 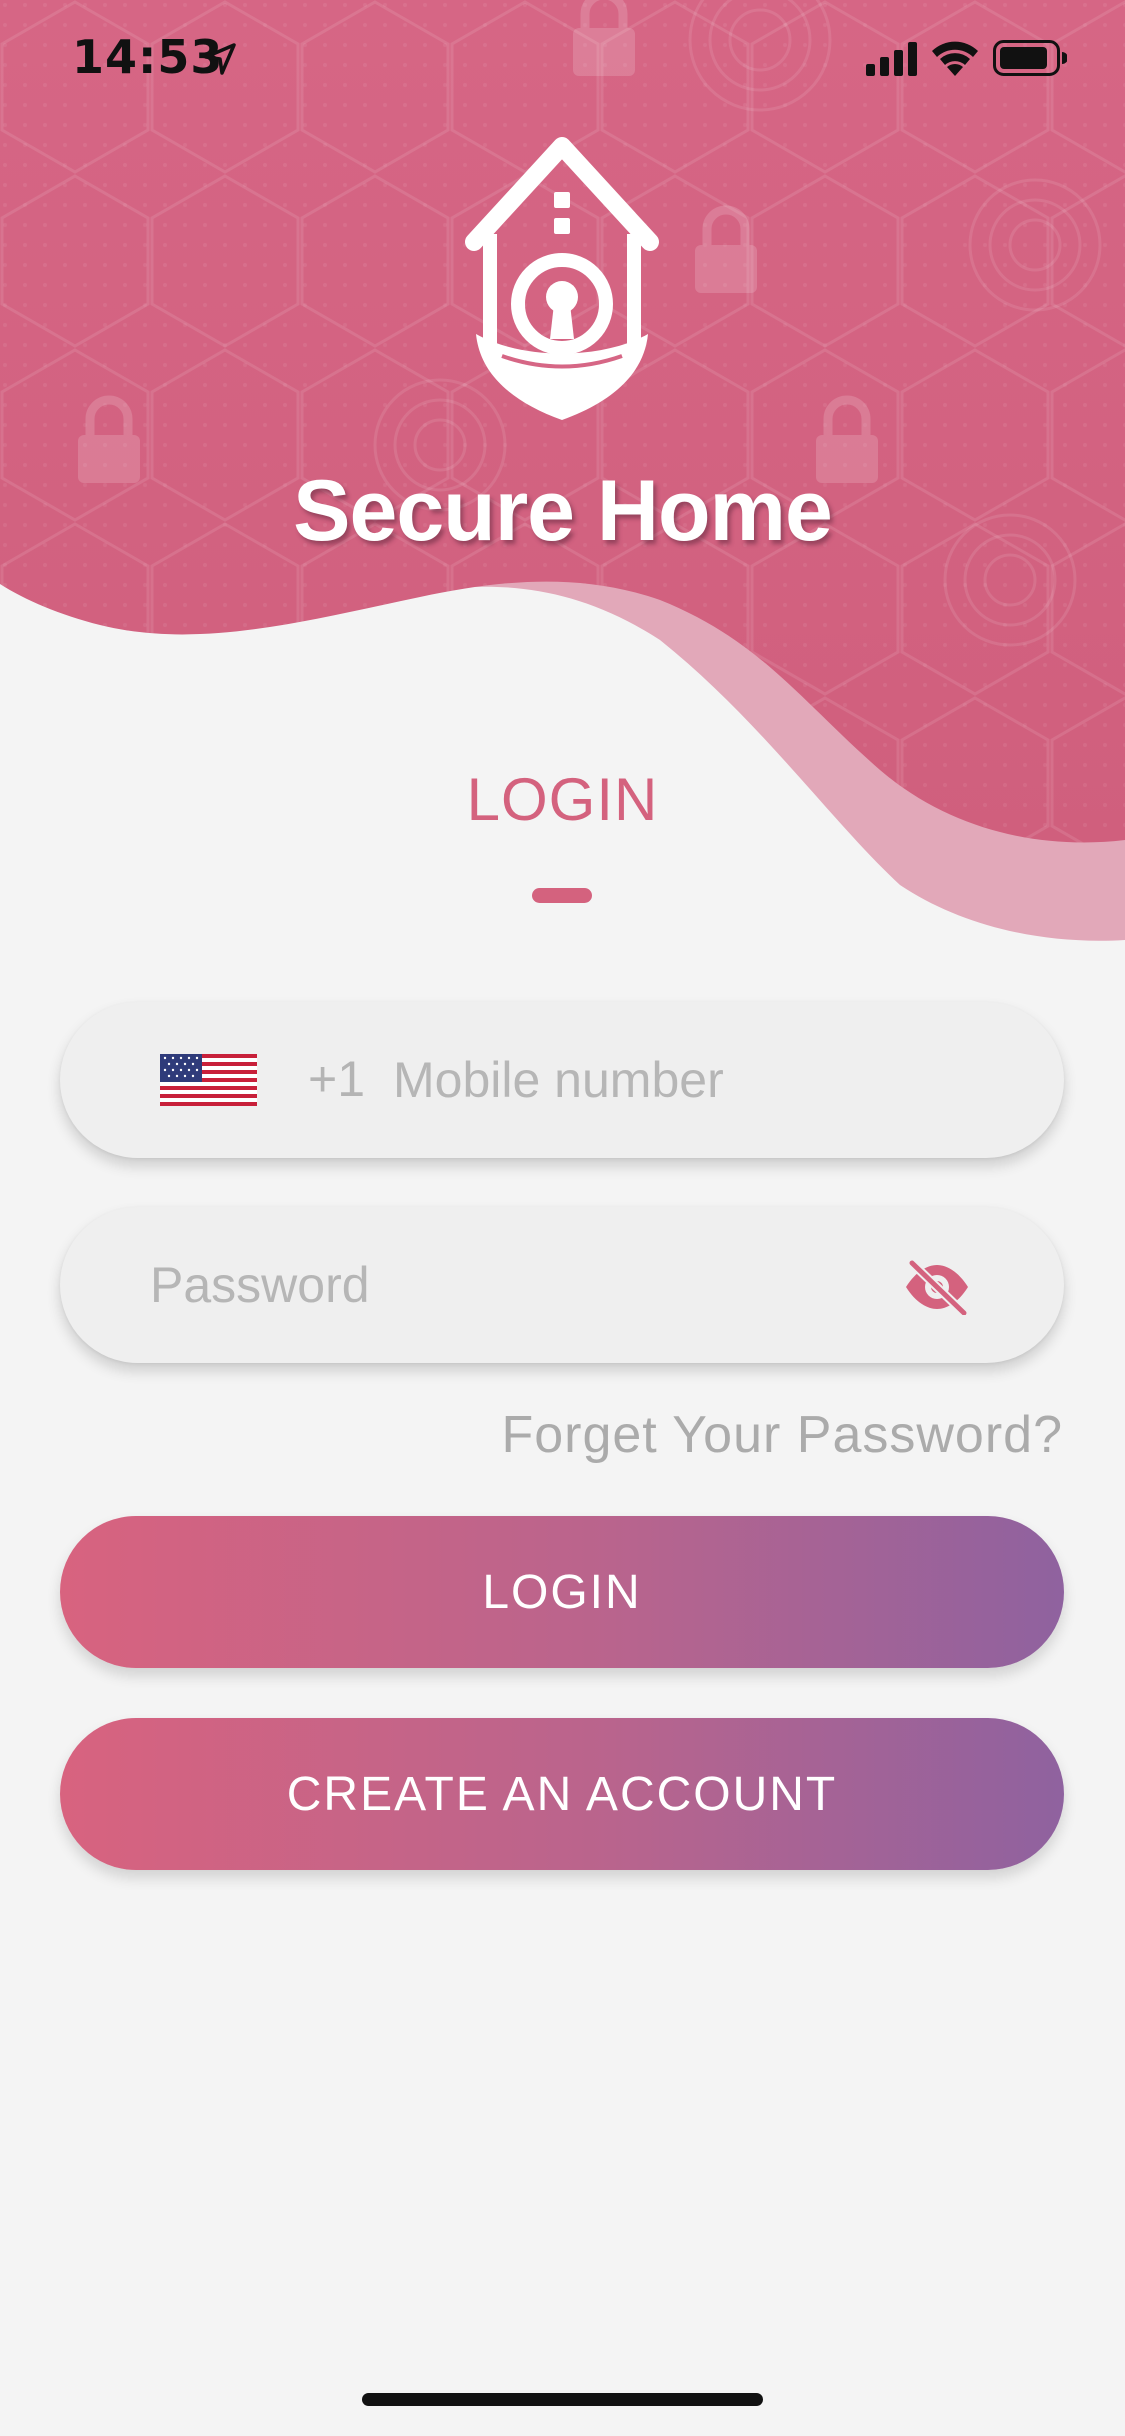 I want to click on create-account-button: CREATE AN ACCOUNT, so click(x=562, y=1794).